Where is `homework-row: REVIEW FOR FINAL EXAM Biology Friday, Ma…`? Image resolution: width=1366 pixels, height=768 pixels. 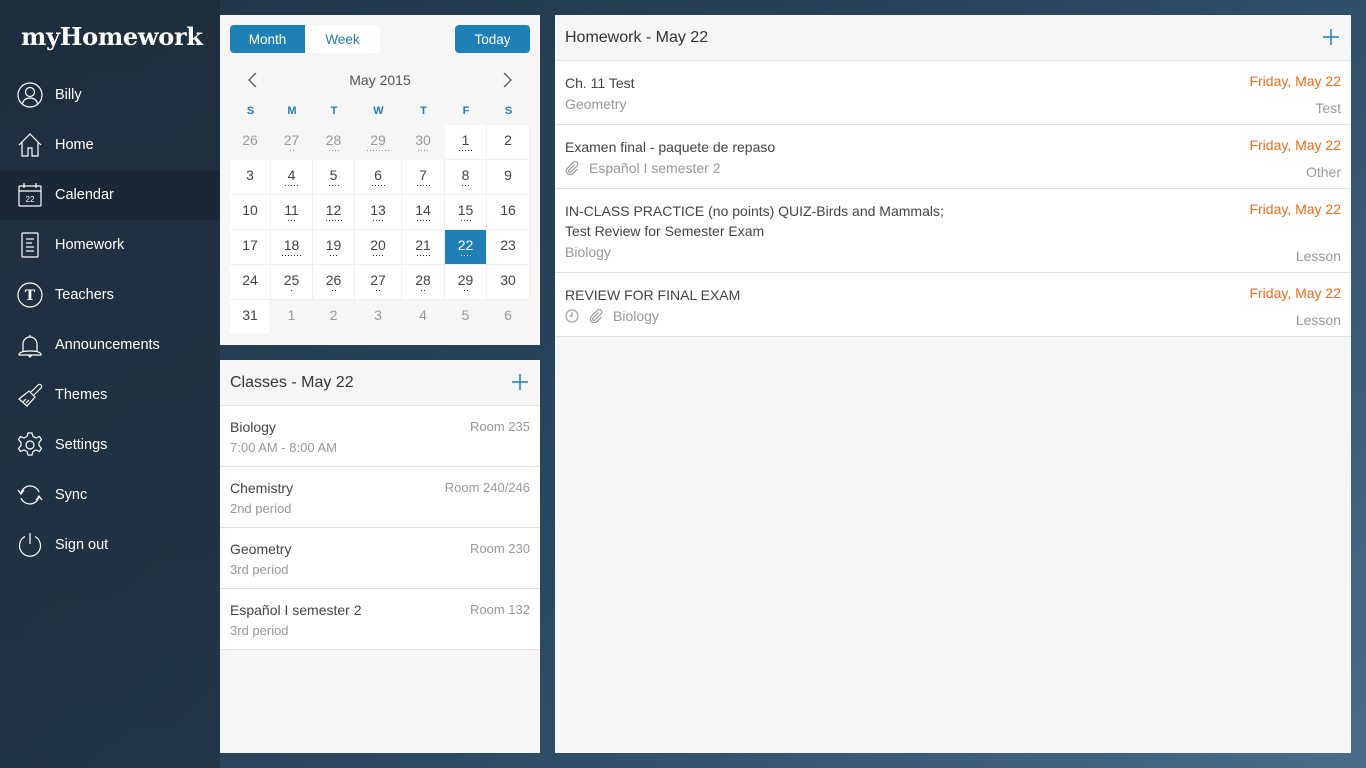
homework-row: REVIEW FOR FINAL EXAM Biology Friday, Ma… is located at coordinates (953, 305).